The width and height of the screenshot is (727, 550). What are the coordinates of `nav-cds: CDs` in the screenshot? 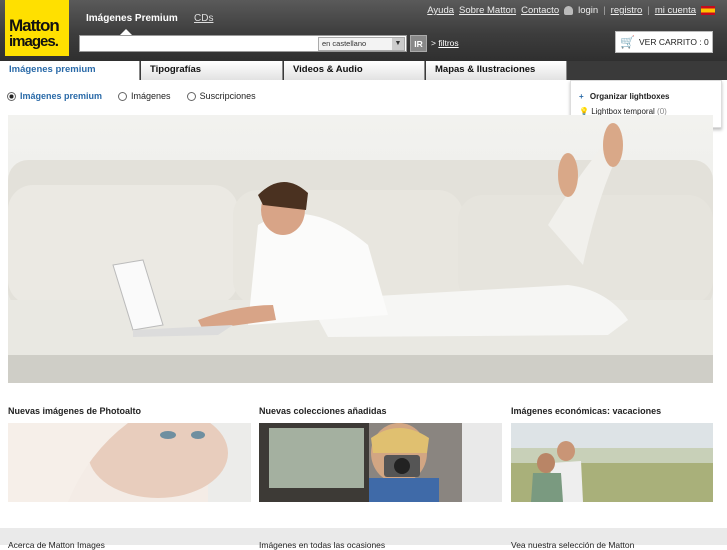 It's located at (203, 18).